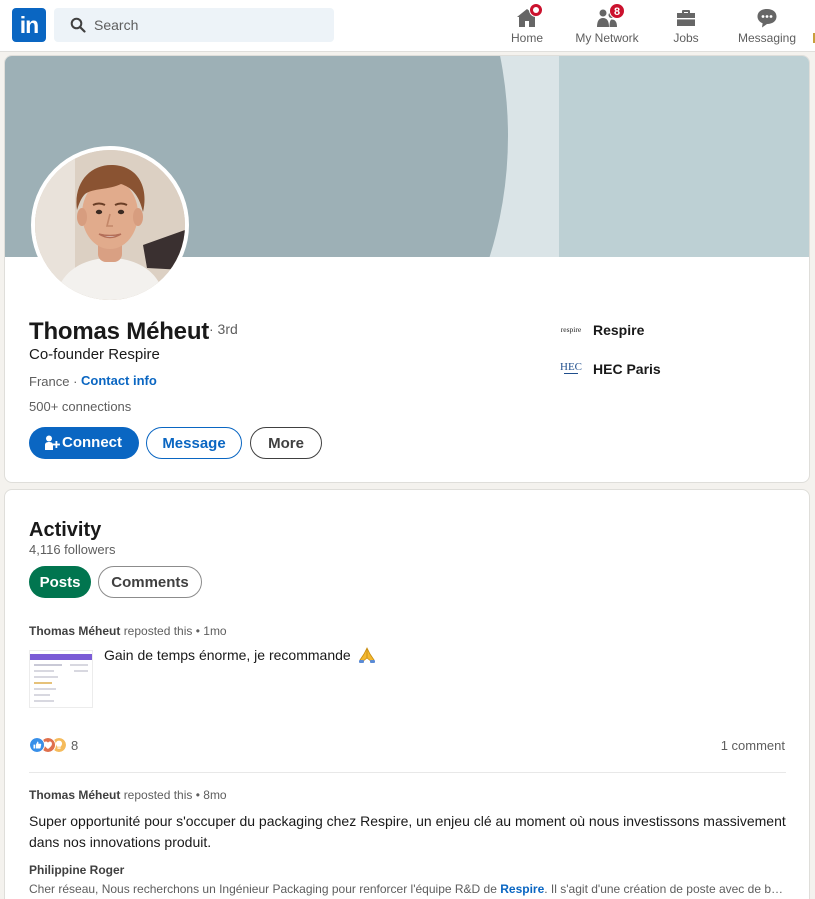  Describe the element at coordinates (175, 795) in the screenshot. I see `post-2-action: reposted this • 8mo` at that location.